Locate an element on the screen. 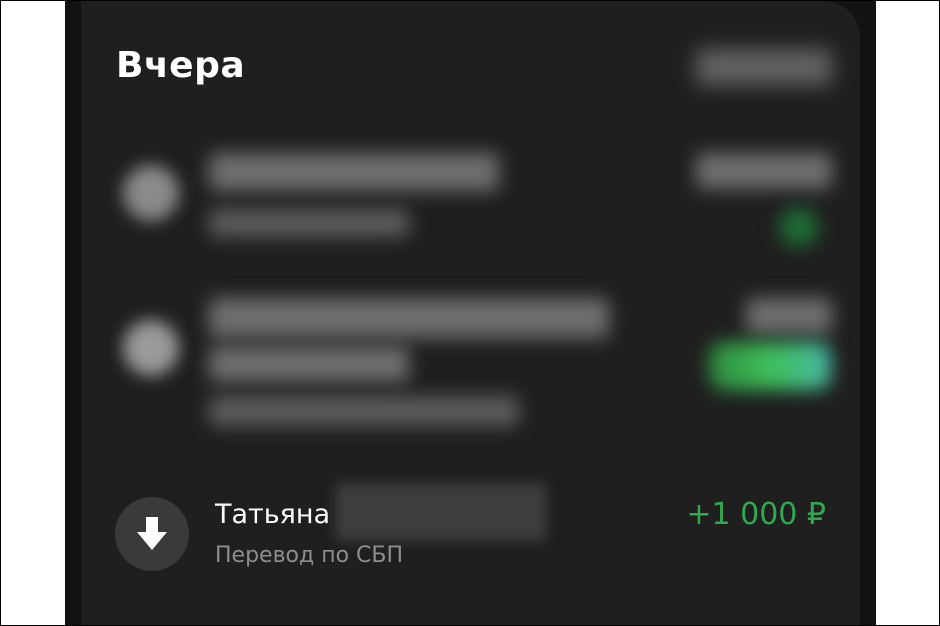 This screenshot has width=940, height=626. incoming-transfer-icon-circle is located at coordinates (152, 534).